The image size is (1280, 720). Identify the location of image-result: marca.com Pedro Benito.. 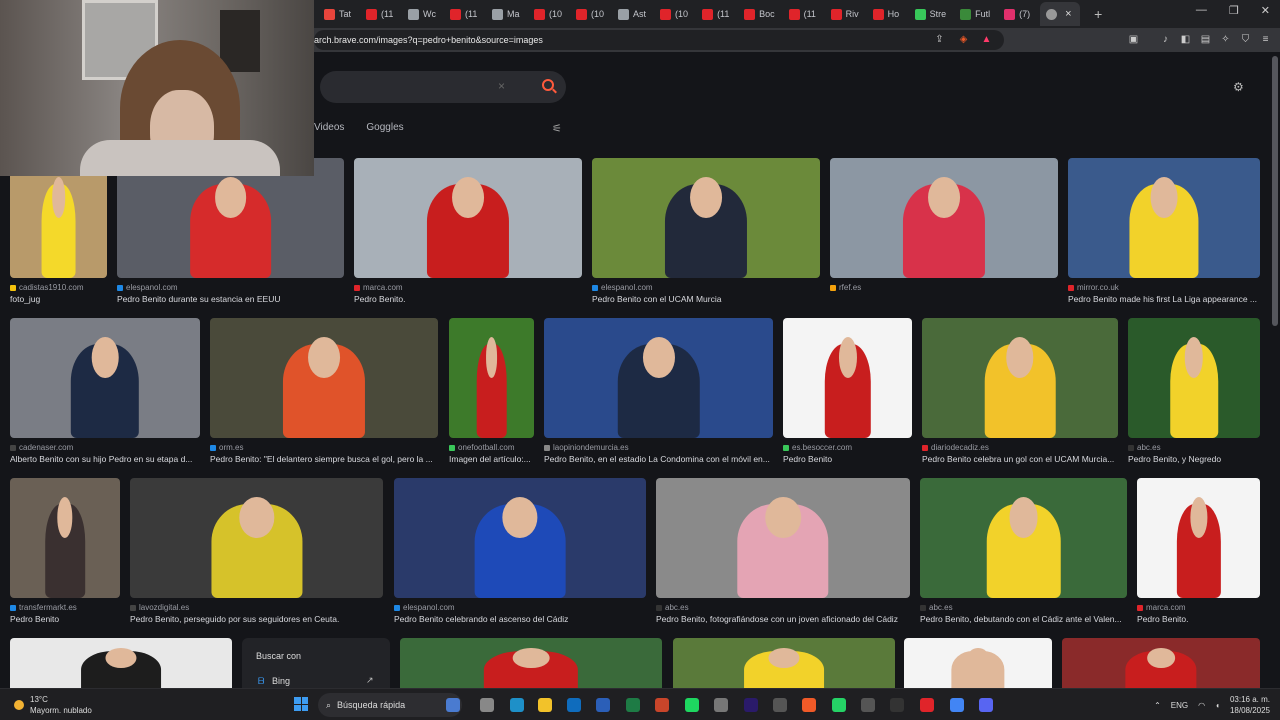
(1198, 551).